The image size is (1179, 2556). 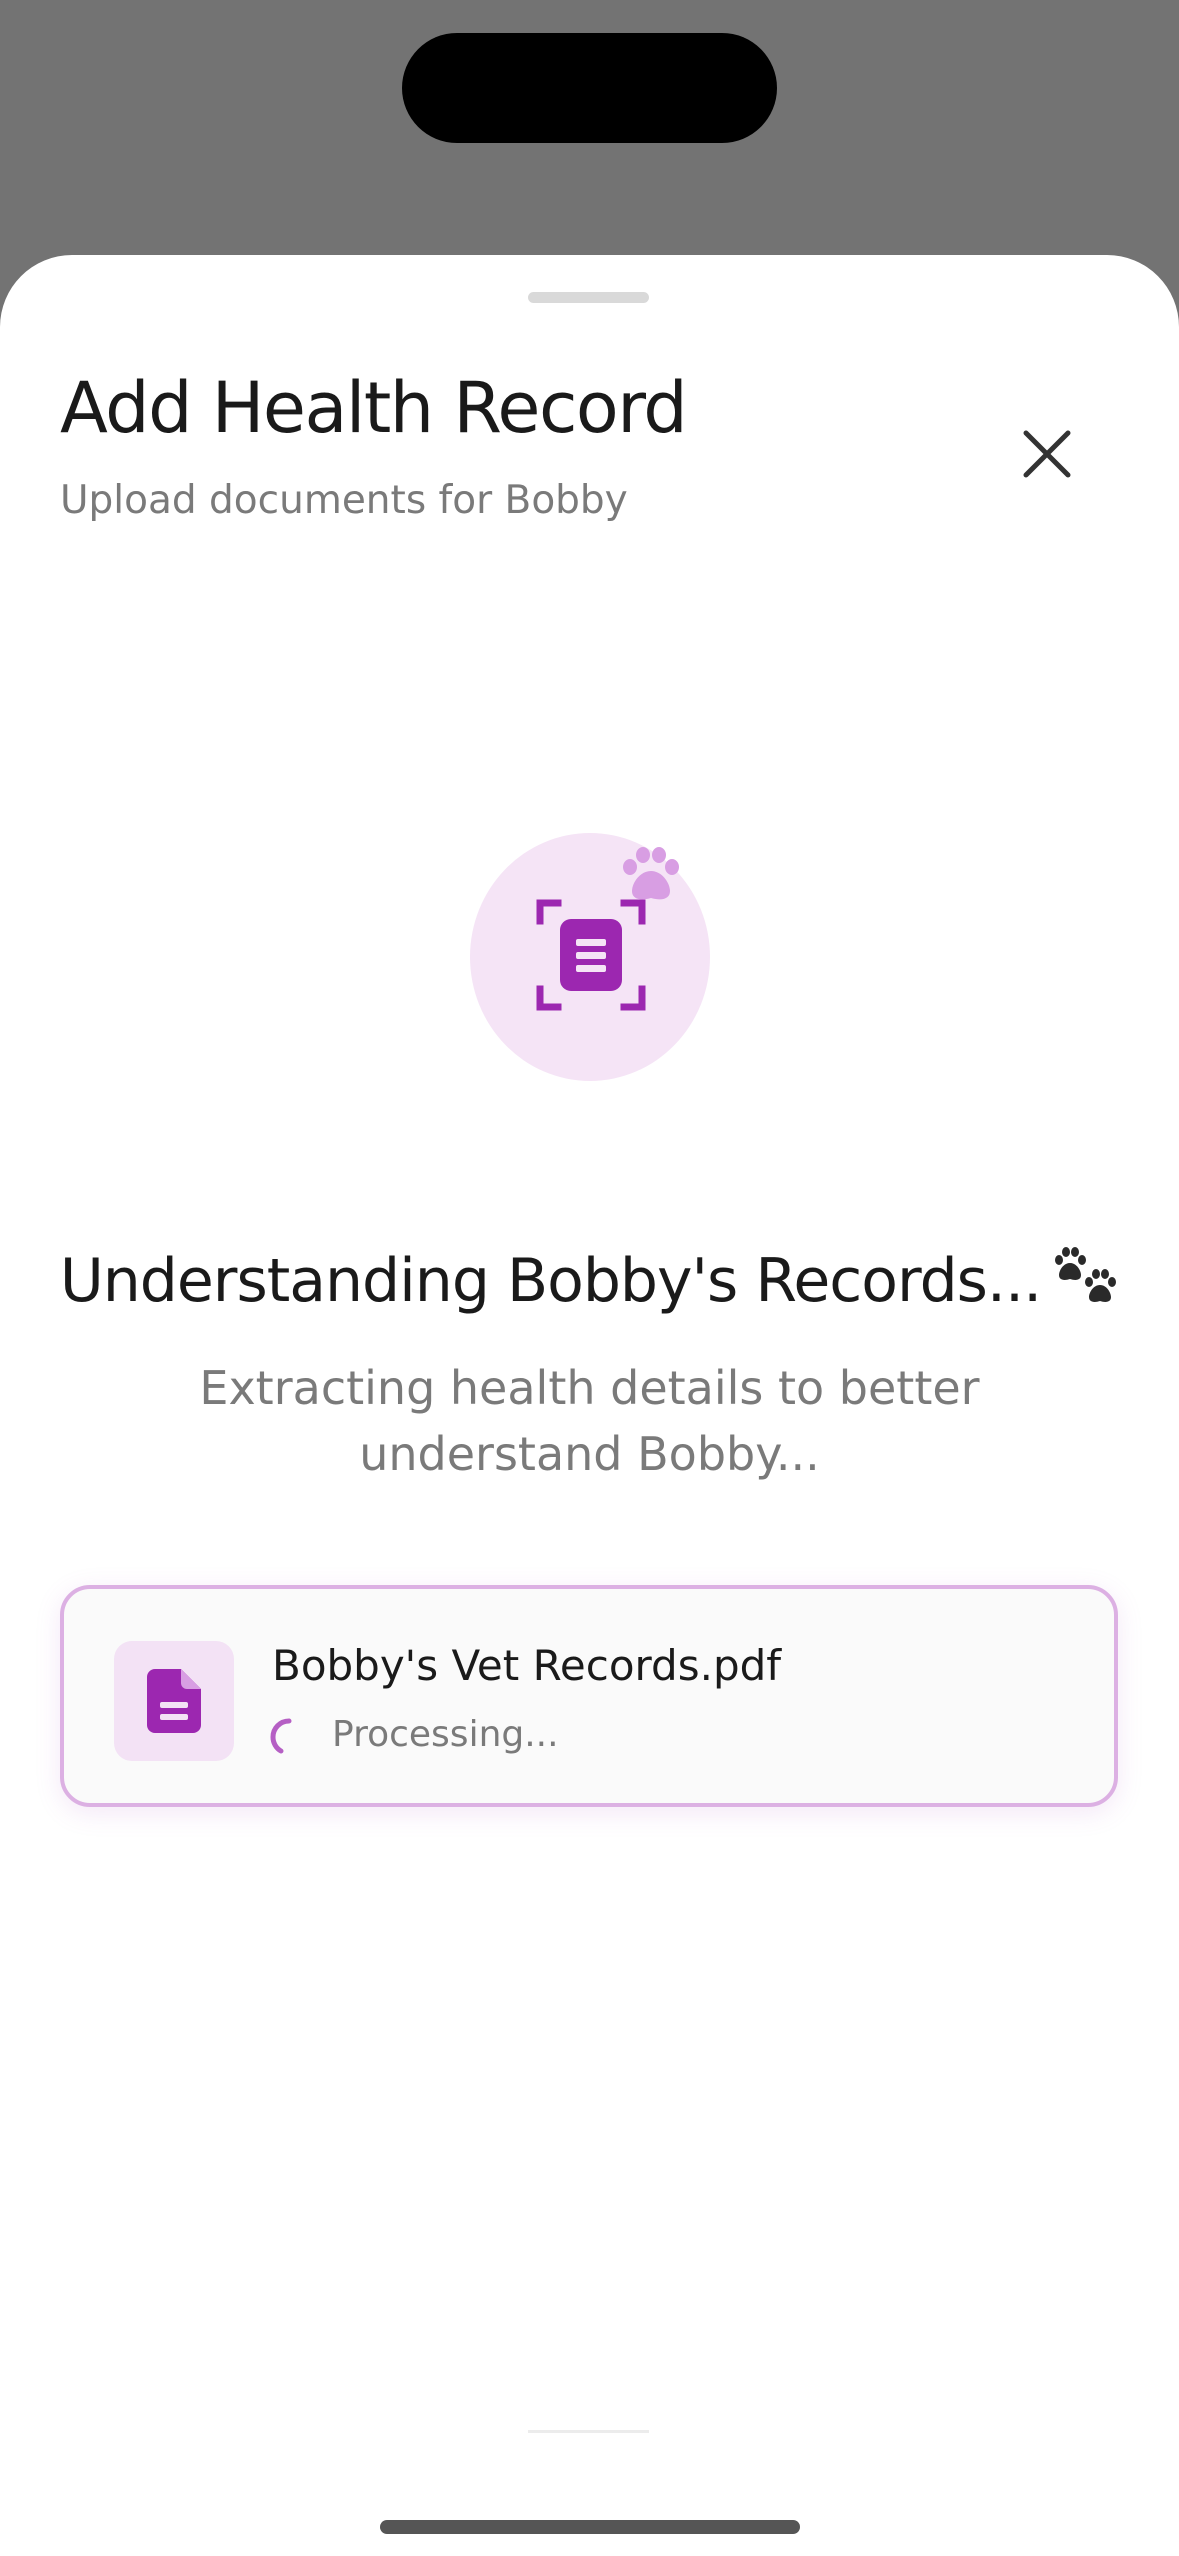 I want to click on processing-illustration, so click(x=590, y=957).